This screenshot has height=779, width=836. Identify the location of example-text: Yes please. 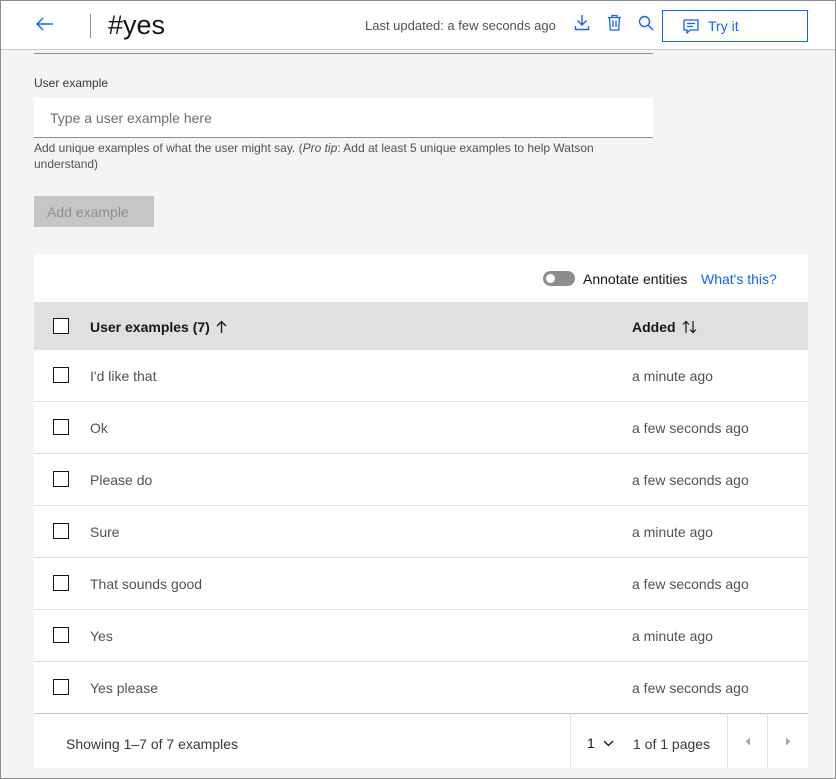
(124, 688).